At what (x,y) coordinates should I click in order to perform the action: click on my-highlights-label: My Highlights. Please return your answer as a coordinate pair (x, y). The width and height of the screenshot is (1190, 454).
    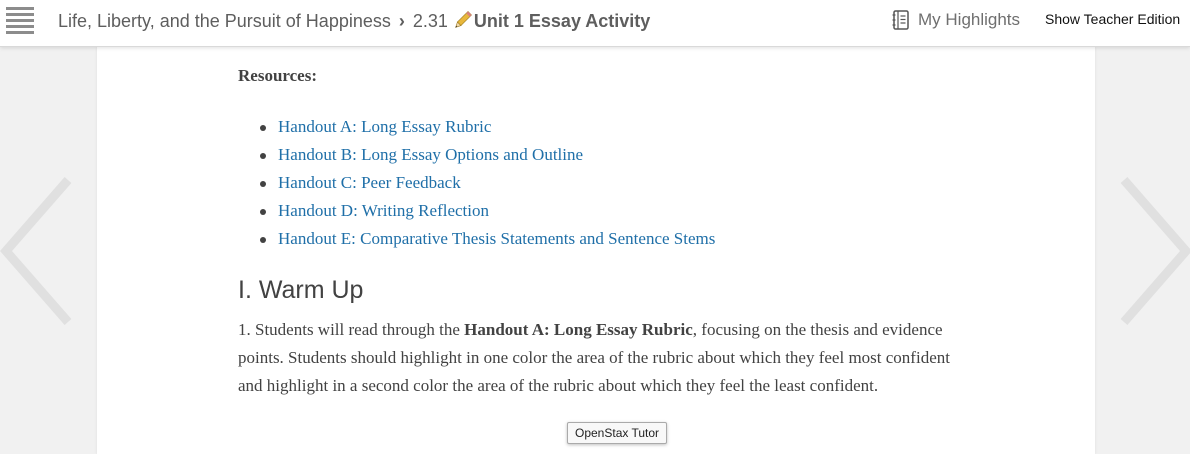
    Looking at the image, I should click on (969, 19).